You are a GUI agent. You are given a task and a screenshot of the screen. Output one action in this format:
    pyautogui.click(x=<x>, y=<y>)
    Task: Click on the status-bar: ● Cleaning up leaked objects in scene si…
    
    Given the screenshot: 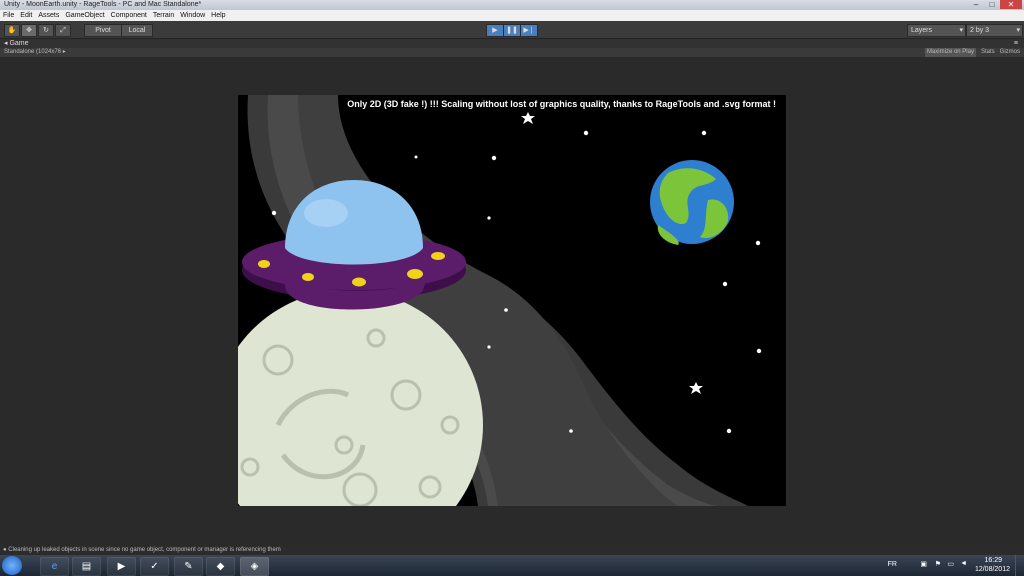 What is the action you would take?
    pyautogui.click(x=512, y=550)
    